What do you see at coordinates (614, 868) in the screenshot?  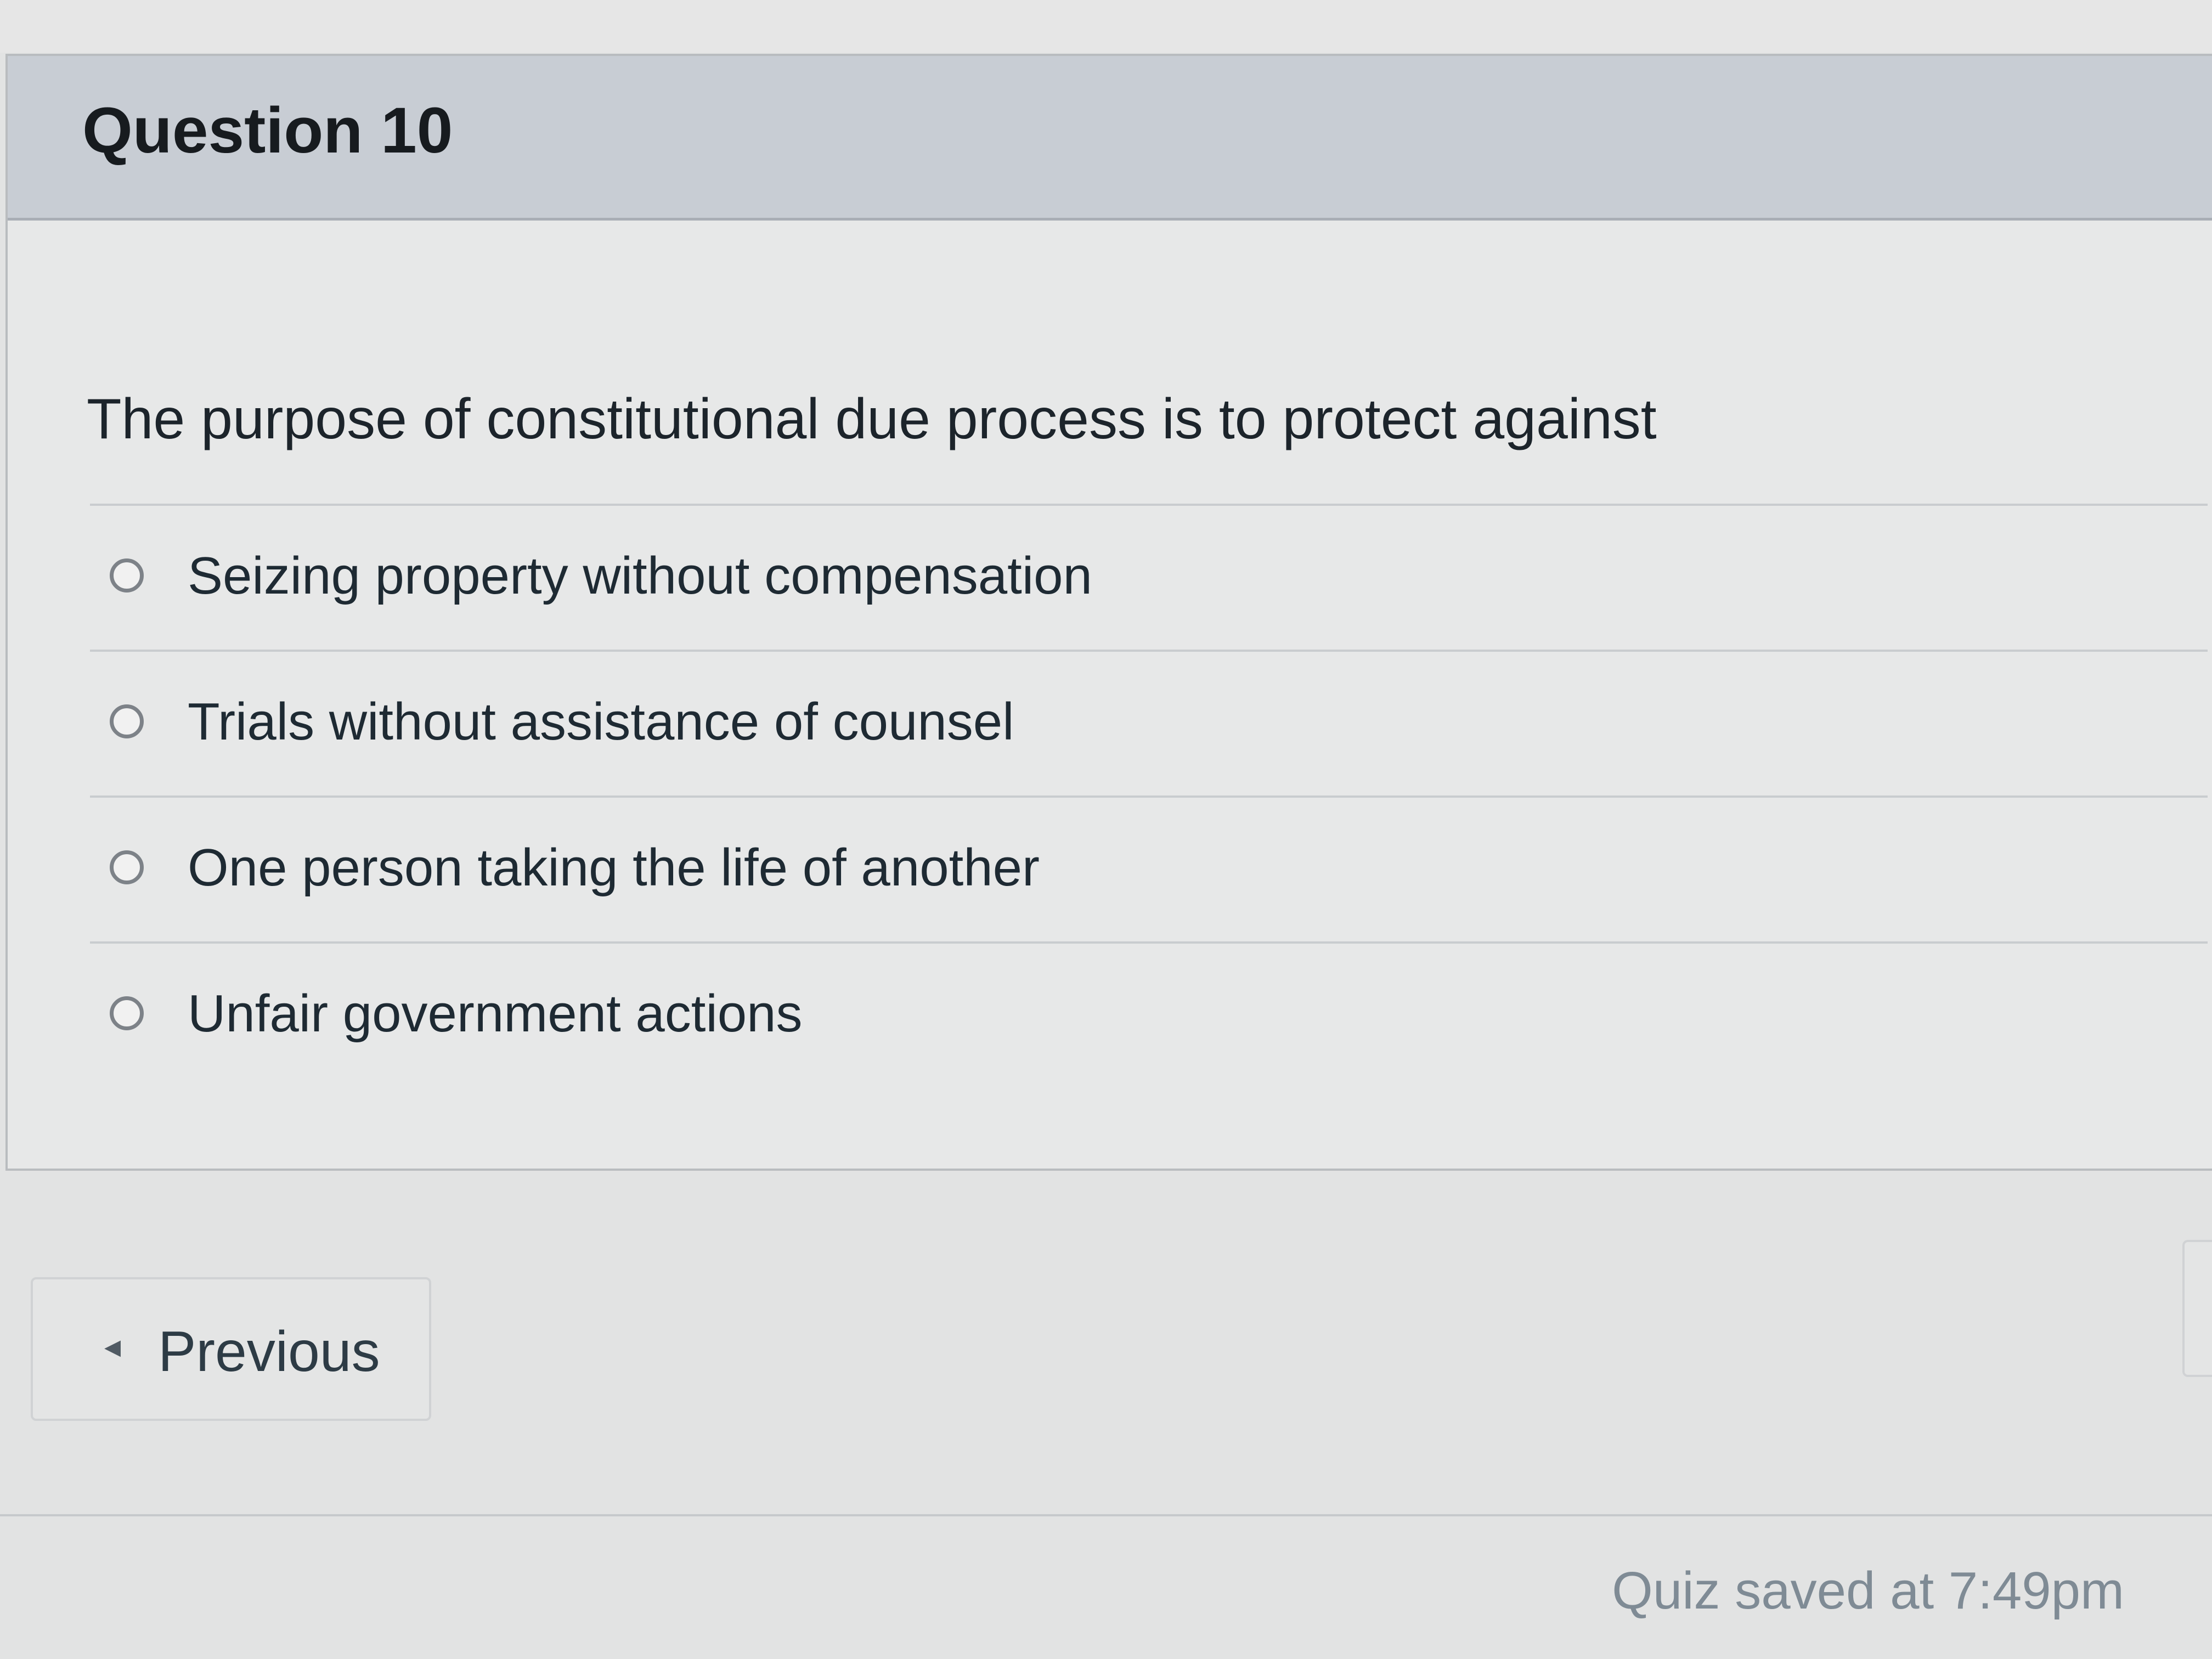 I see `answer-label: One person taking the life of another` at bounding box center [614, 868].